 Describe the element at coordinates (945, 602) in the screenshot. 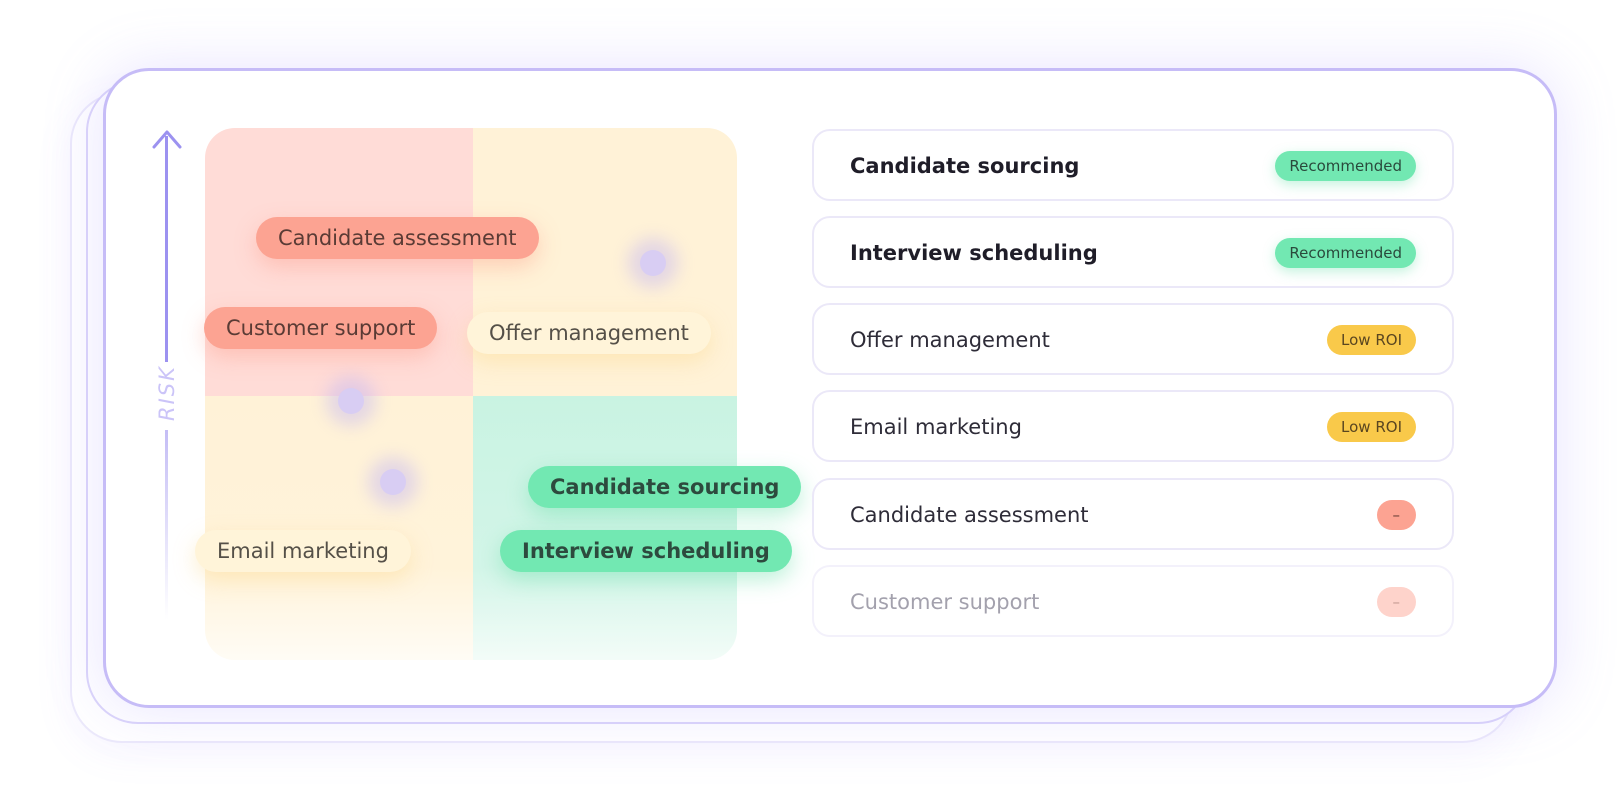

I see `list-item-label: Customer support` at that location.